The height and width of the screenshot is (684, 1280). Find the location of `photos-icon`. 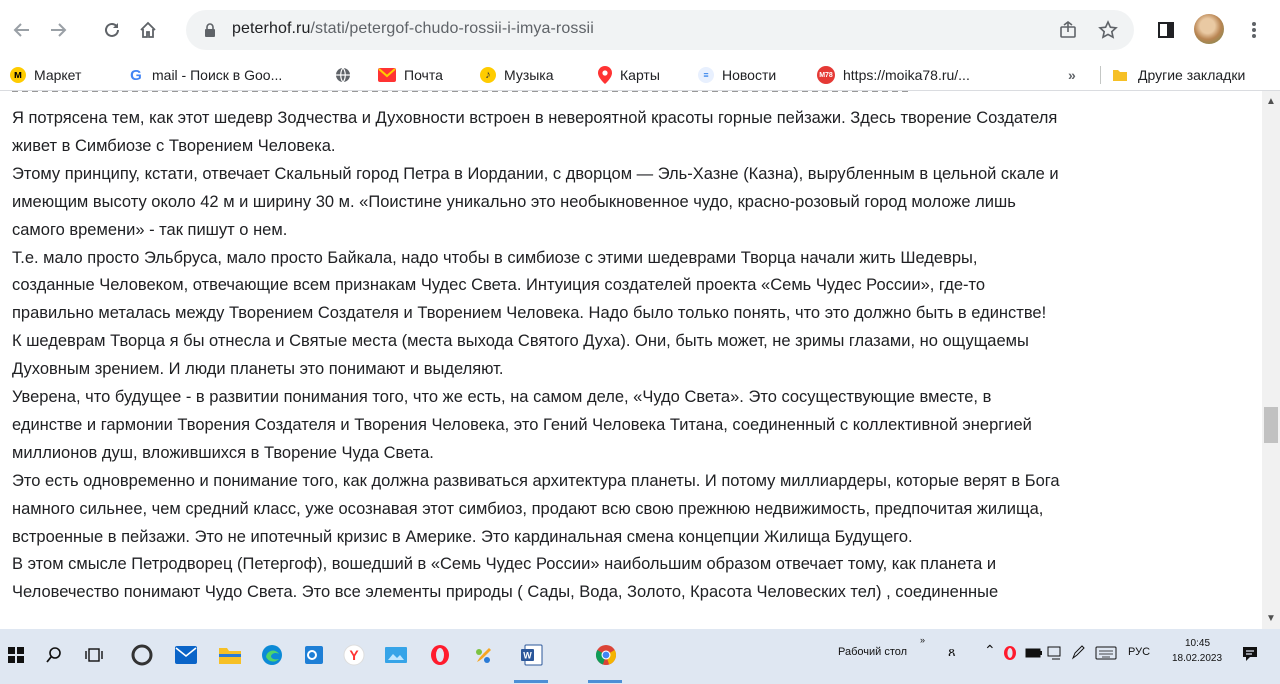

photos-icon is located at coordinates (396, 655).